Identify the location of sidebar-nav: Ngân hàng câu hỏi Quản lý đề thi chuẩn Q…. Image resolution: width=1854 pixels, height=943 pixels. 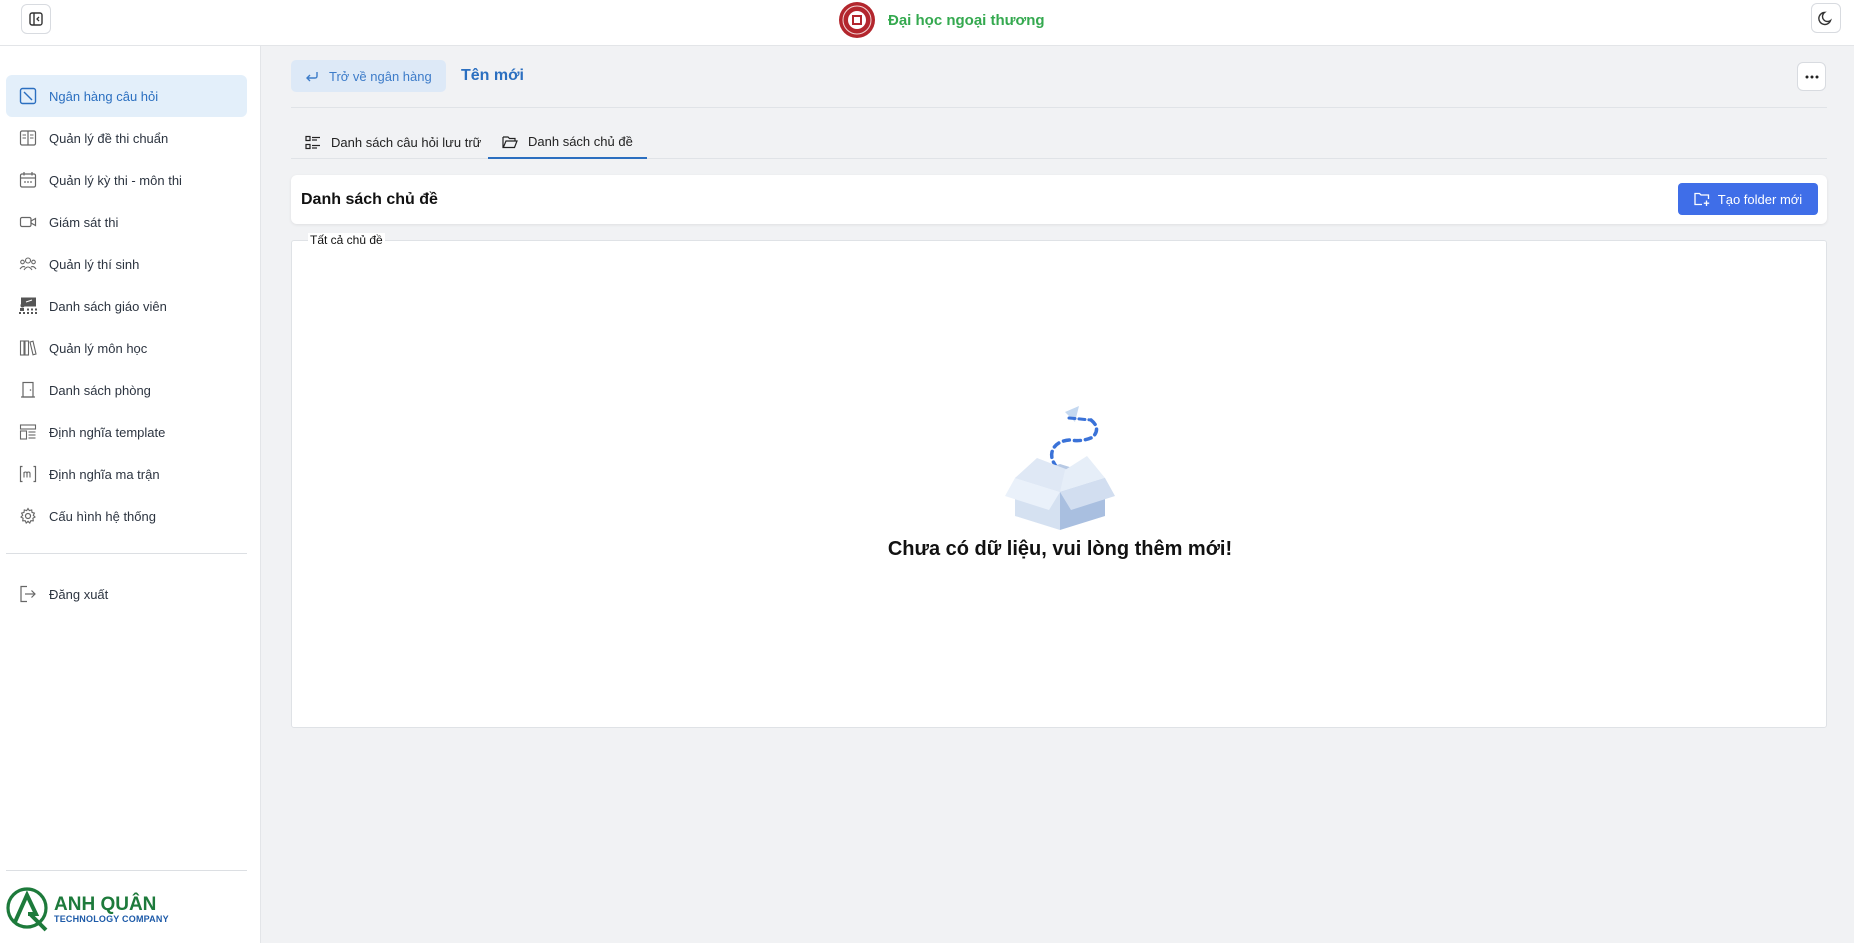
(126, 306).